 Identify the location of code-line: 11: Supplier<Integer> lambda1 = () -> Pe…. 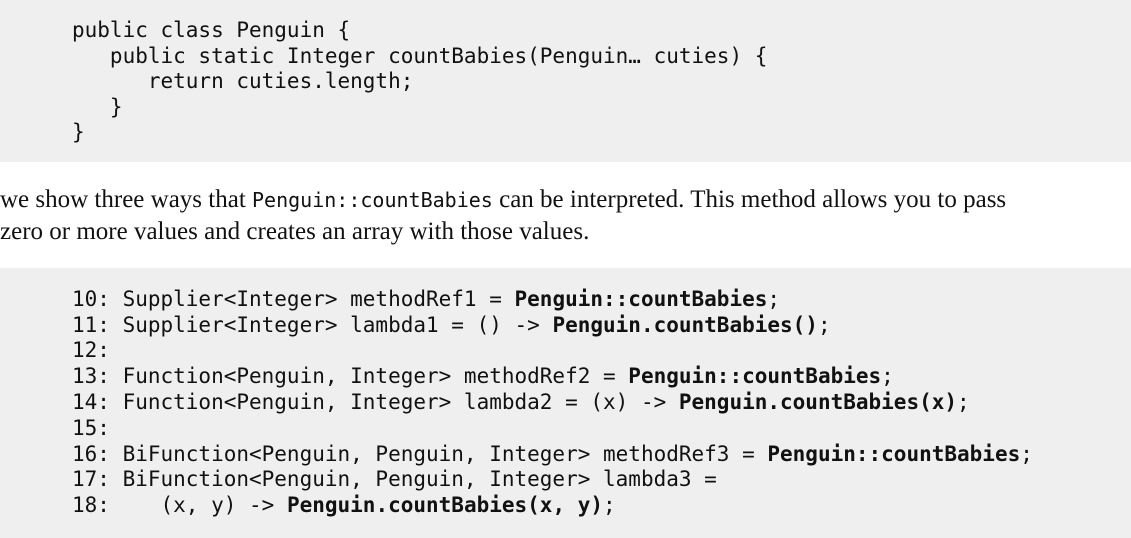
(451, 325).